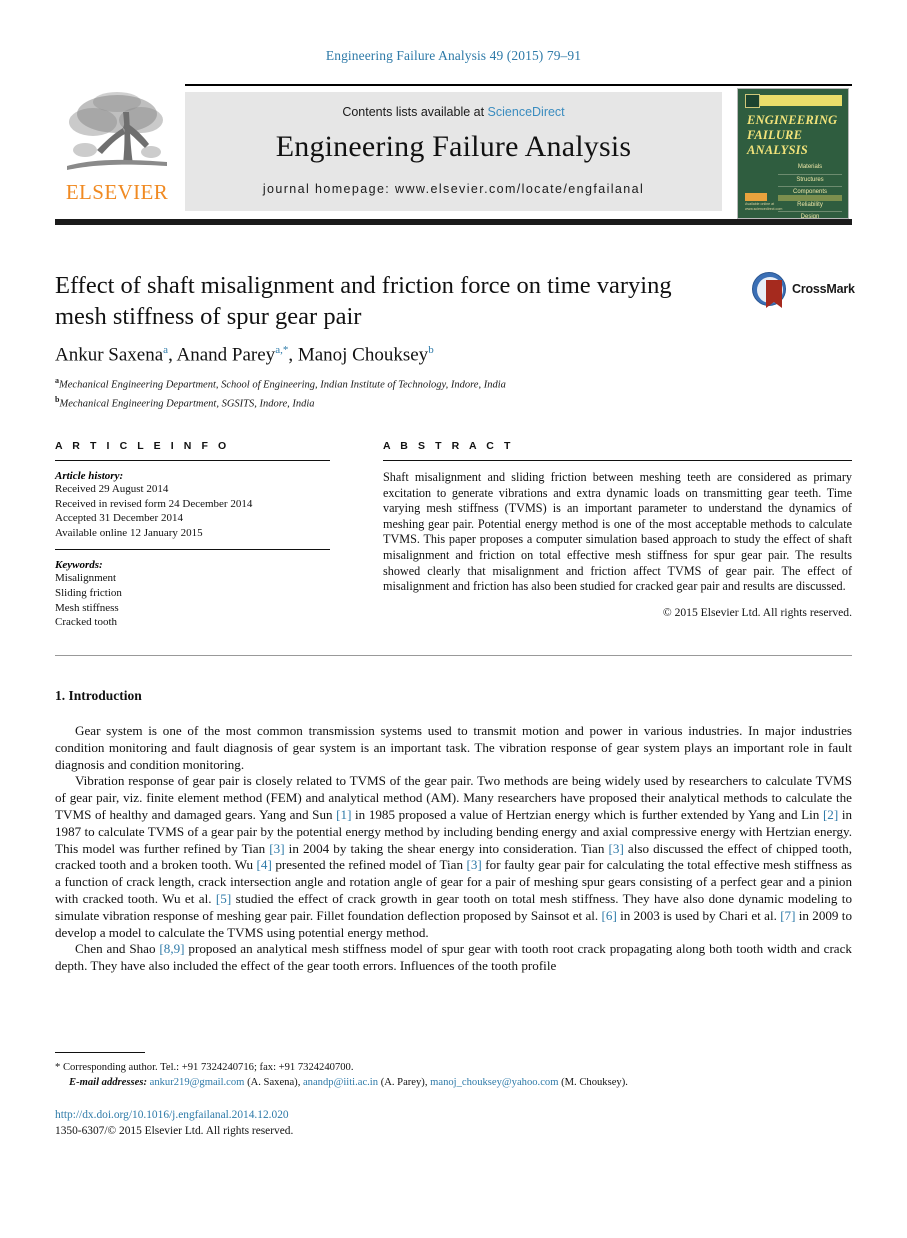  I want to click on author-affil-mark: a,*, so click(281, 350).